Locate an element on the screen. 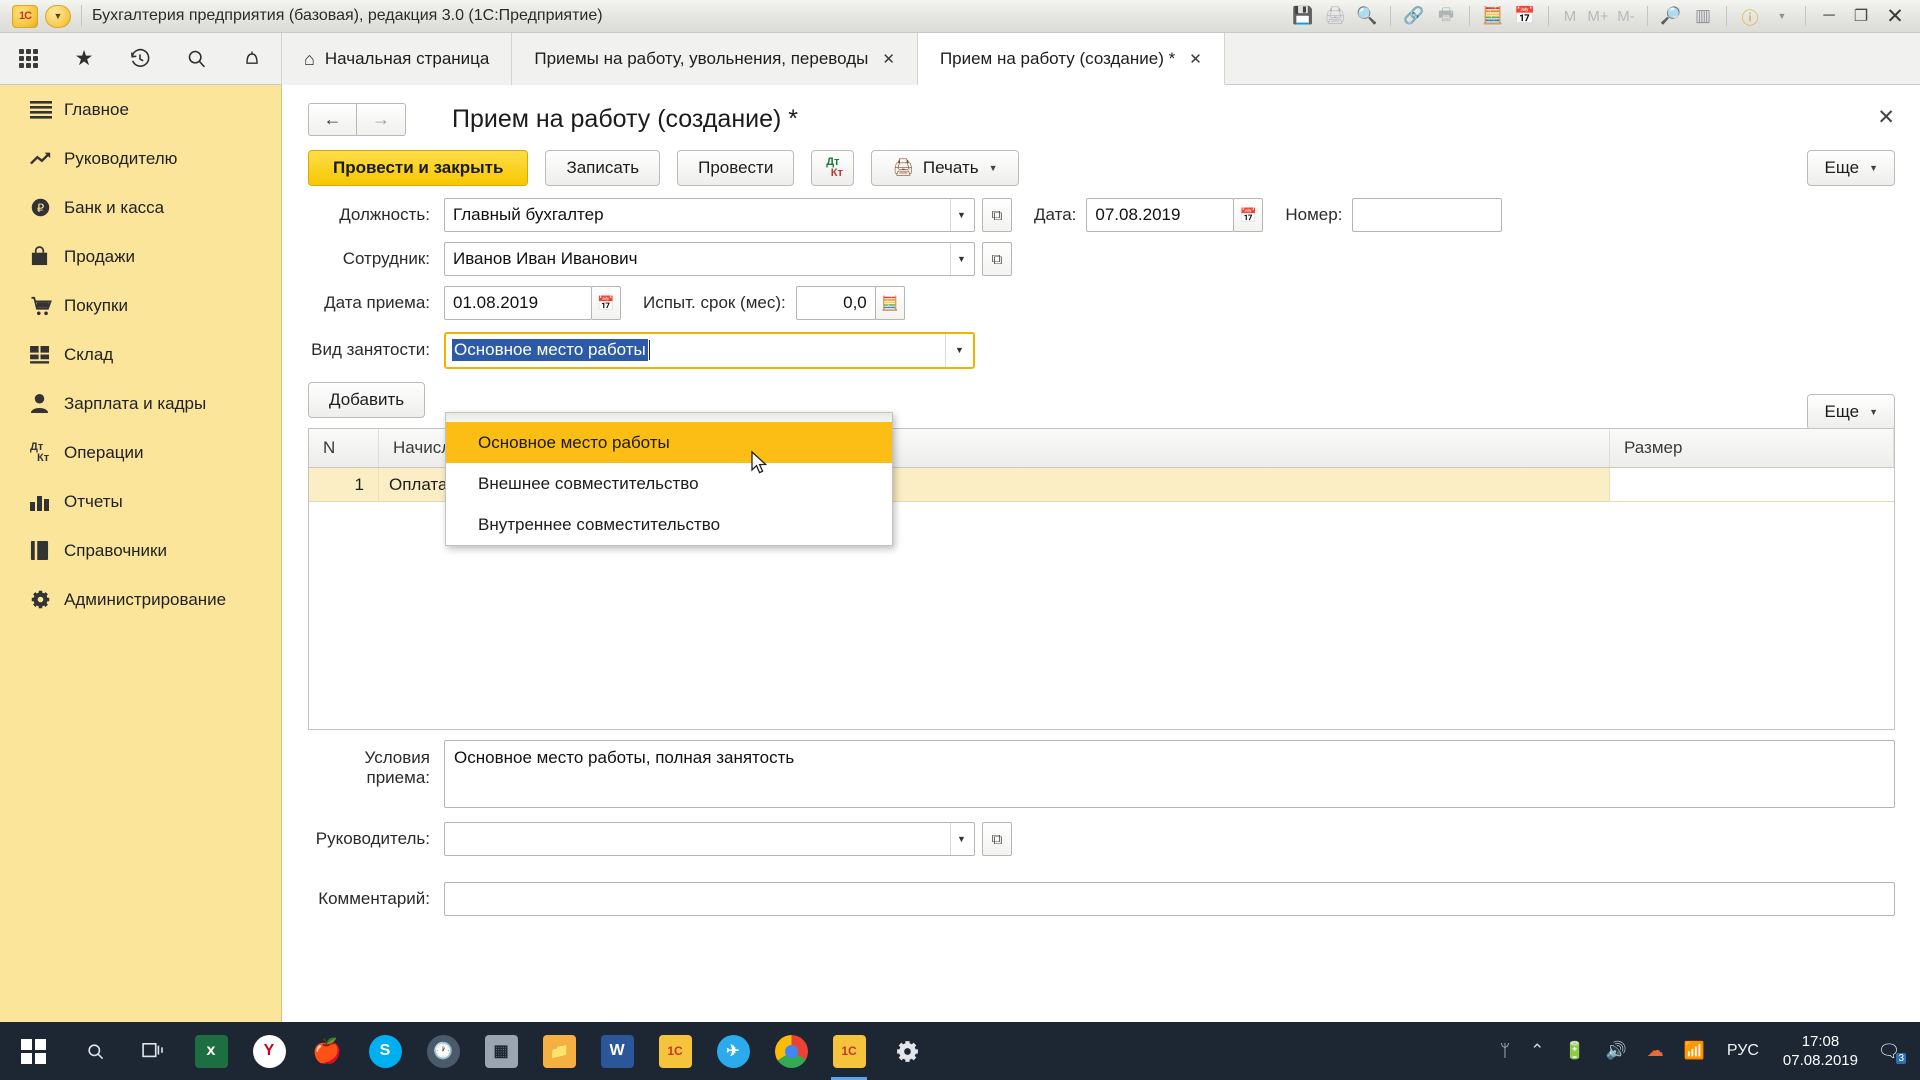  taskbar-clock-app-icon: 🕐 is located at coordinates (443, 1051).